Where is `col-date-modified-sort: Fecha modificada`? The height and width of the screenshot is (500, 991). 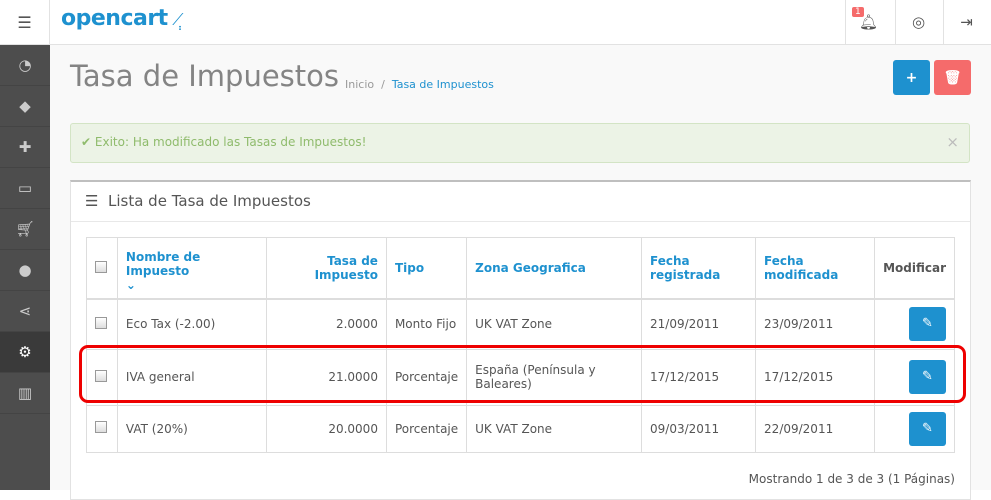
col-date-modified-sort: Fecha modificada is located at coordinates (801, 268).